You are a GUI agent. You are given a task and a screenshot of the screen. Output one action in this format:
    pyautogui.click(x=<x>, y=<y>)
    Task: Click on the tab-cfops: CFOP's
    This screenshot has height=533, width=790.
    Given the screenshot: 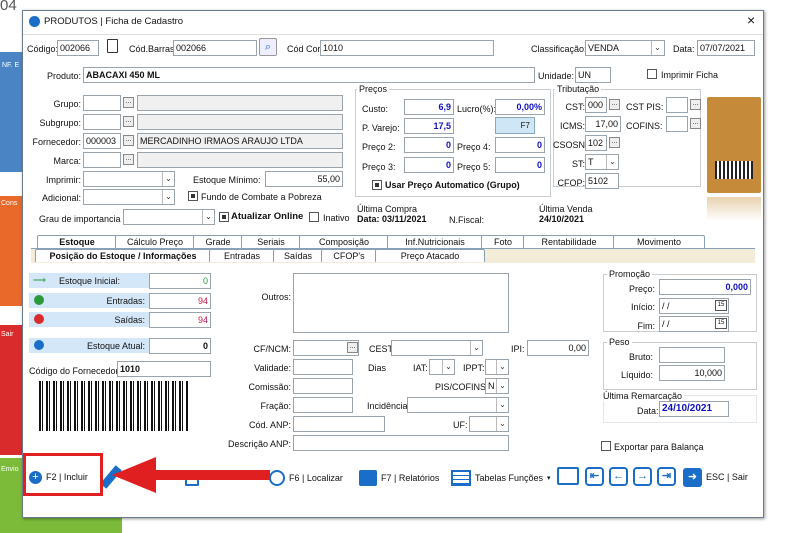 What is the action you would take?
    pyautogui.click(x=349, y=255)
    